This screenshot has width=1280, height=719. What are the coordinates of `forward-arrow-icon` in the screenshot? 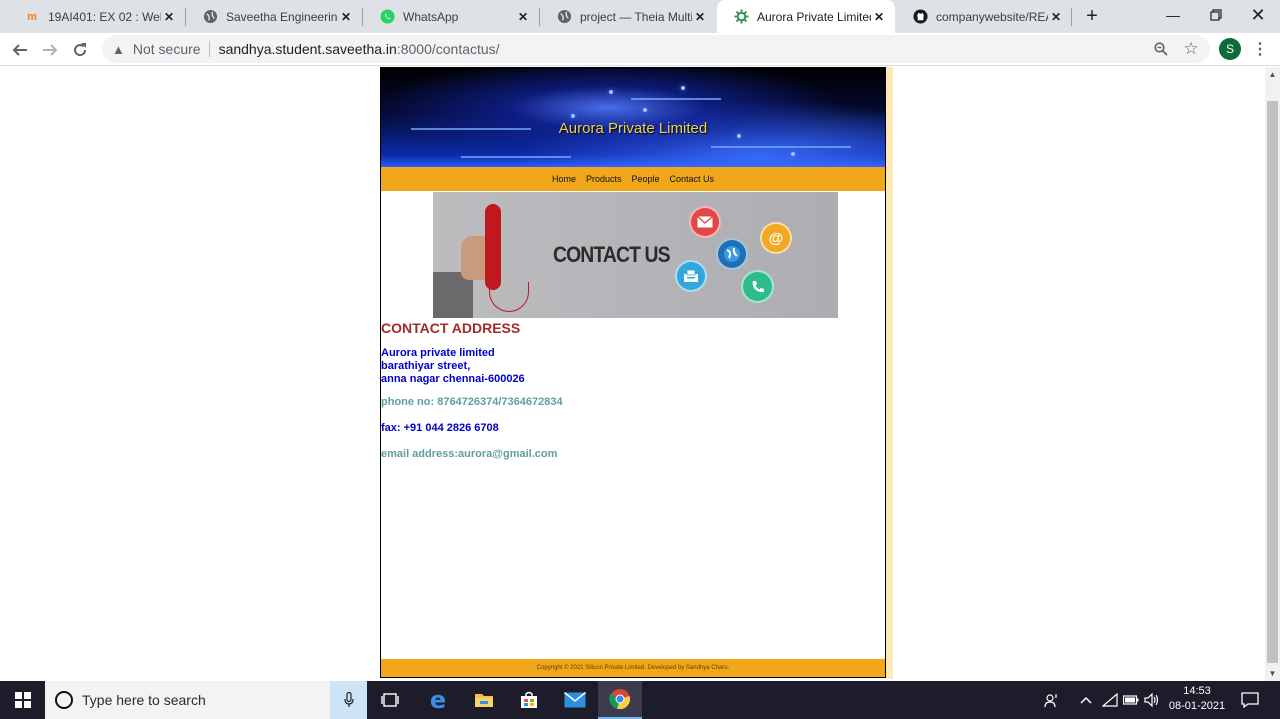 It's located at (50, 50).